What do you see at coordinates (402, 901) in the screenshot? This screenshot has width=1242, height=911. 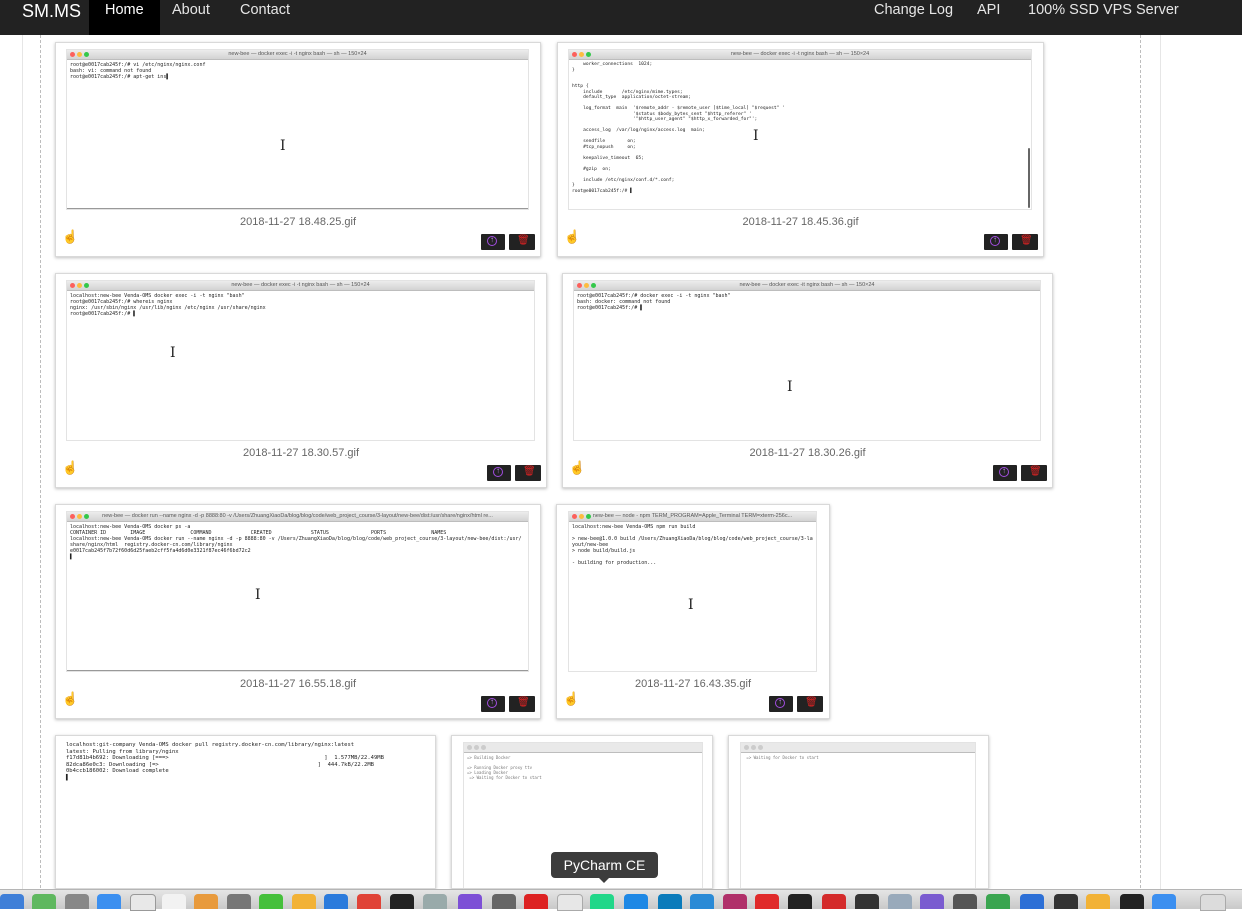 I see `qq-icon` at bounding box center [402, 901].